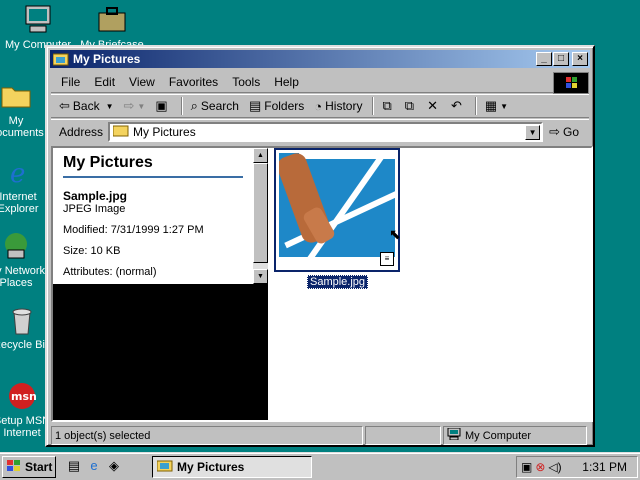 The height and width of the screenshot is (480, 640). What do you see at coordinates (104, 82) in the screenshot?
I see `menu-edit: Edit` at bounding box center [104, 82].